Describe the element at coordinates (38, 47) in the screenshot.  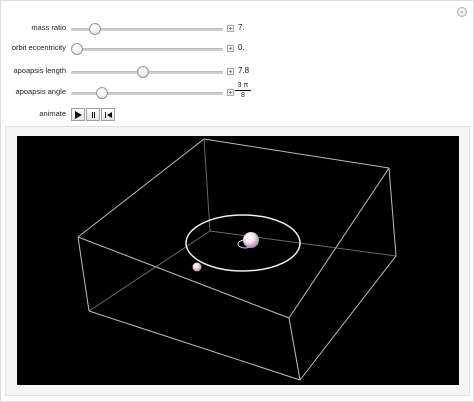
I see `orbit-eccentricity-label: orbit eccentricity` at that location.